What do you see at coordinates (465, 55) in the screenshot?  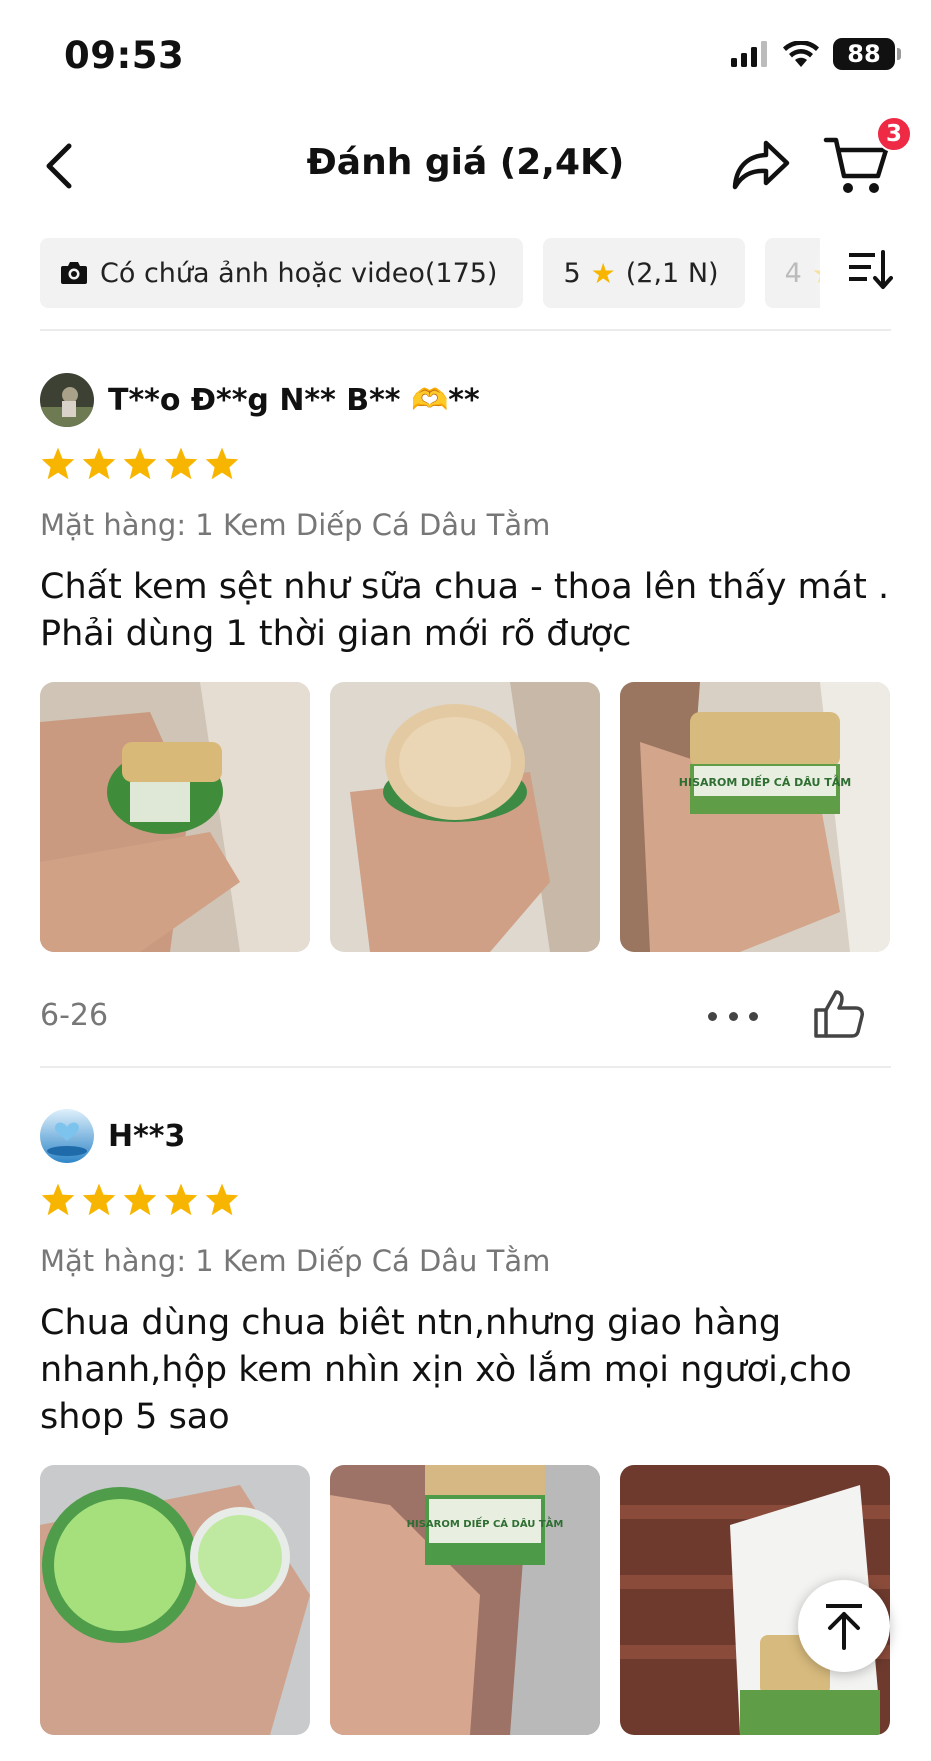 I see `status-bar: 09:53 88` at bounding box center [465, 55].